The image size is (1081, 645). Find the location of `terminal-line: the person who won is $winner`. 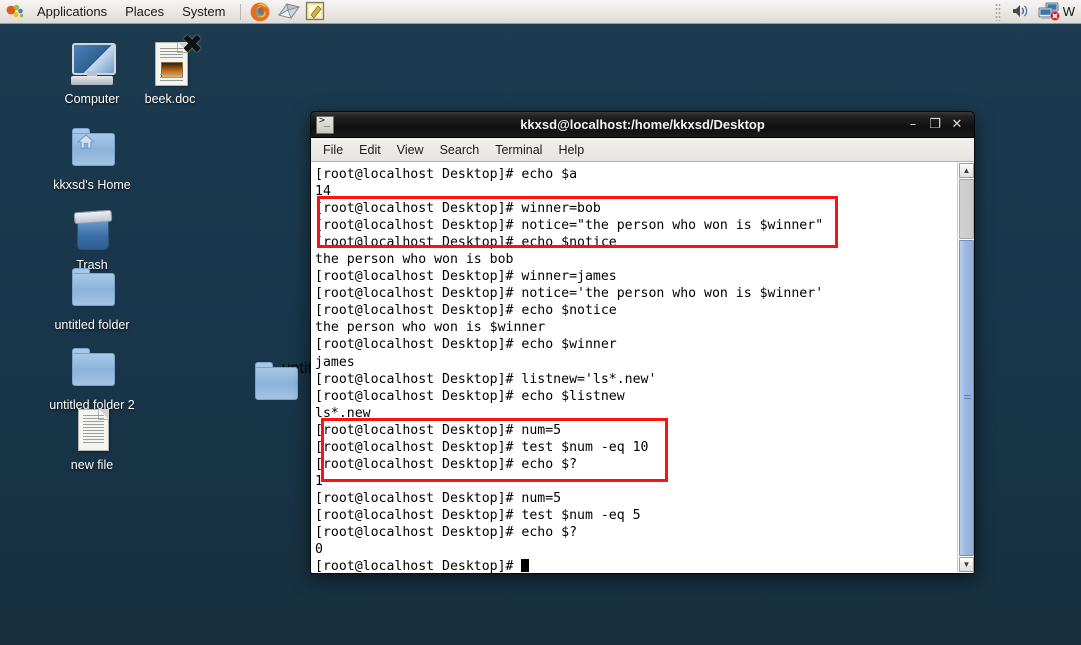

terminal-line: the person who won is $winner is located at coordinates (430, 328).